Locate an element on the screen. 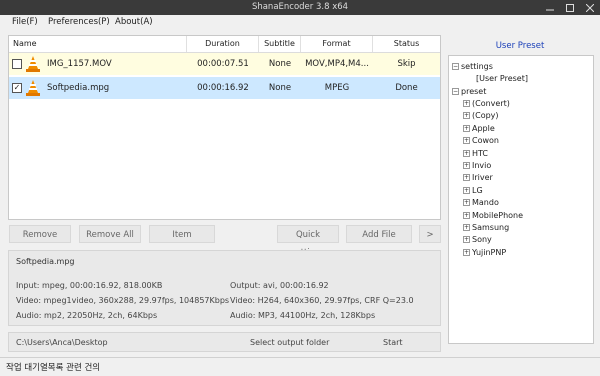 The width and height of the screenshot is (600, 376). file-name: IMG_1157.MOV is located at coordinates (79, 64).